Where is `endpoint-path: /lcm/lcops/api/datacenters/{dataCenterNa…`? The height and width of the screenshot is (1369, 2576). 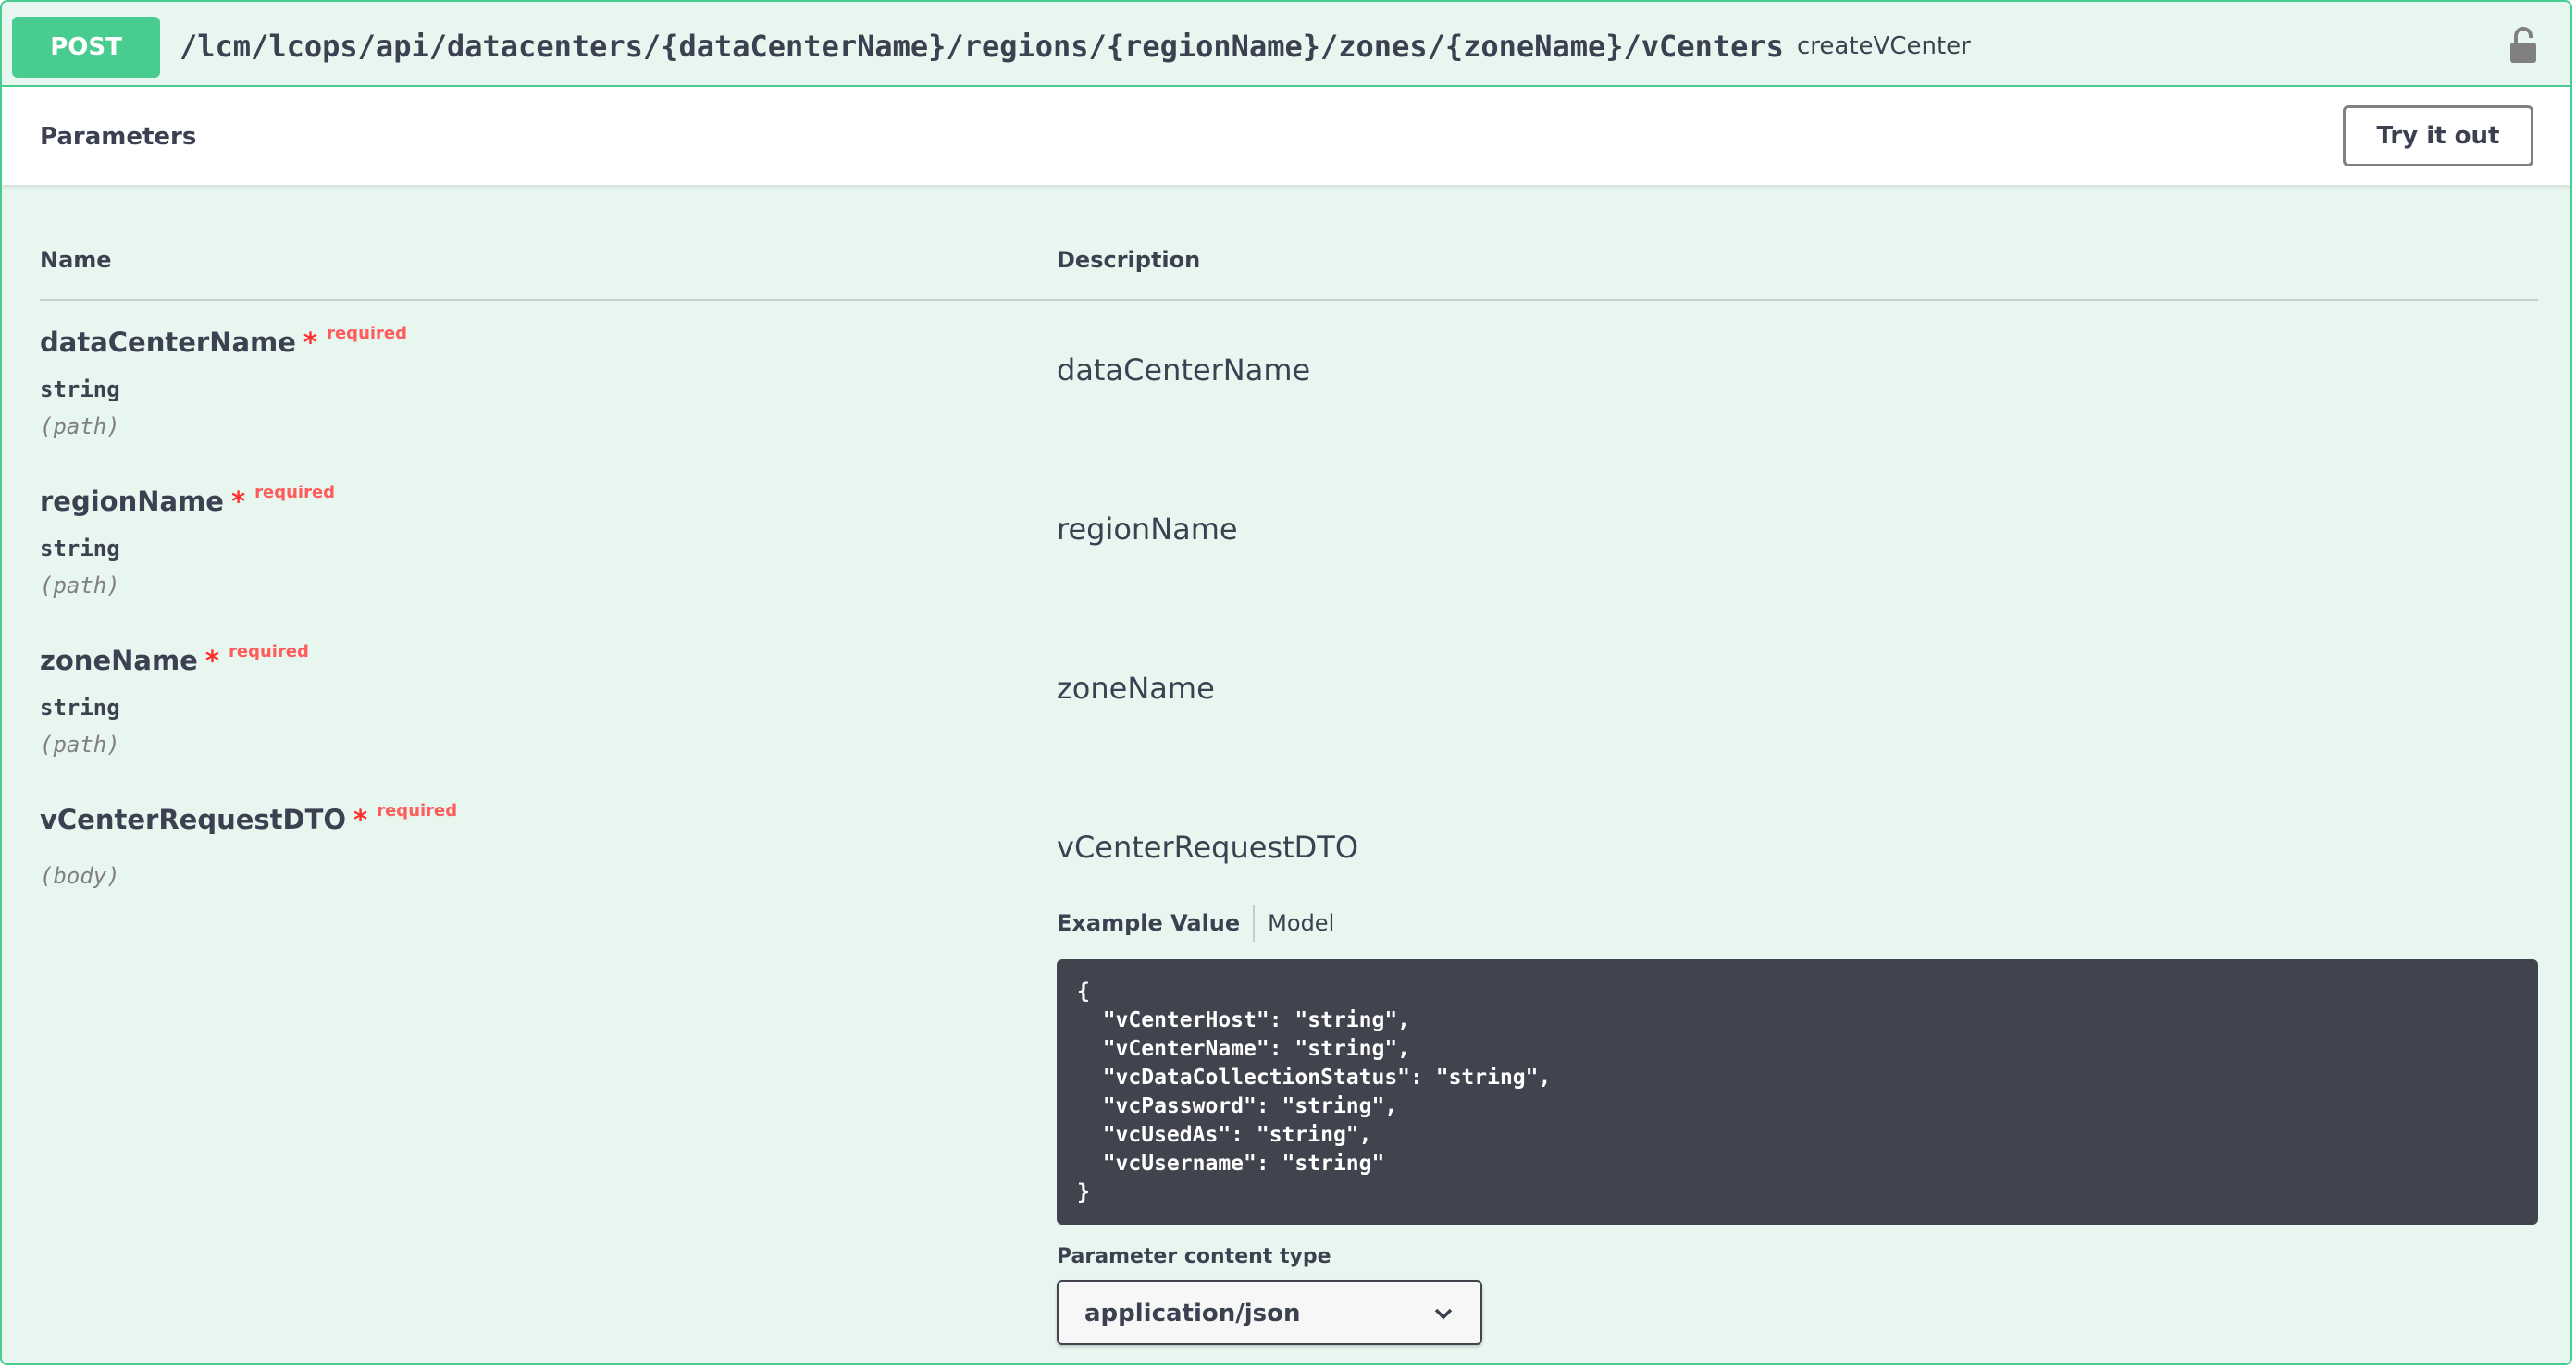
endpoint-path: /lcm/lcops/api/datacenters/{dataCenterNa… is located at coordinates (982, 47).